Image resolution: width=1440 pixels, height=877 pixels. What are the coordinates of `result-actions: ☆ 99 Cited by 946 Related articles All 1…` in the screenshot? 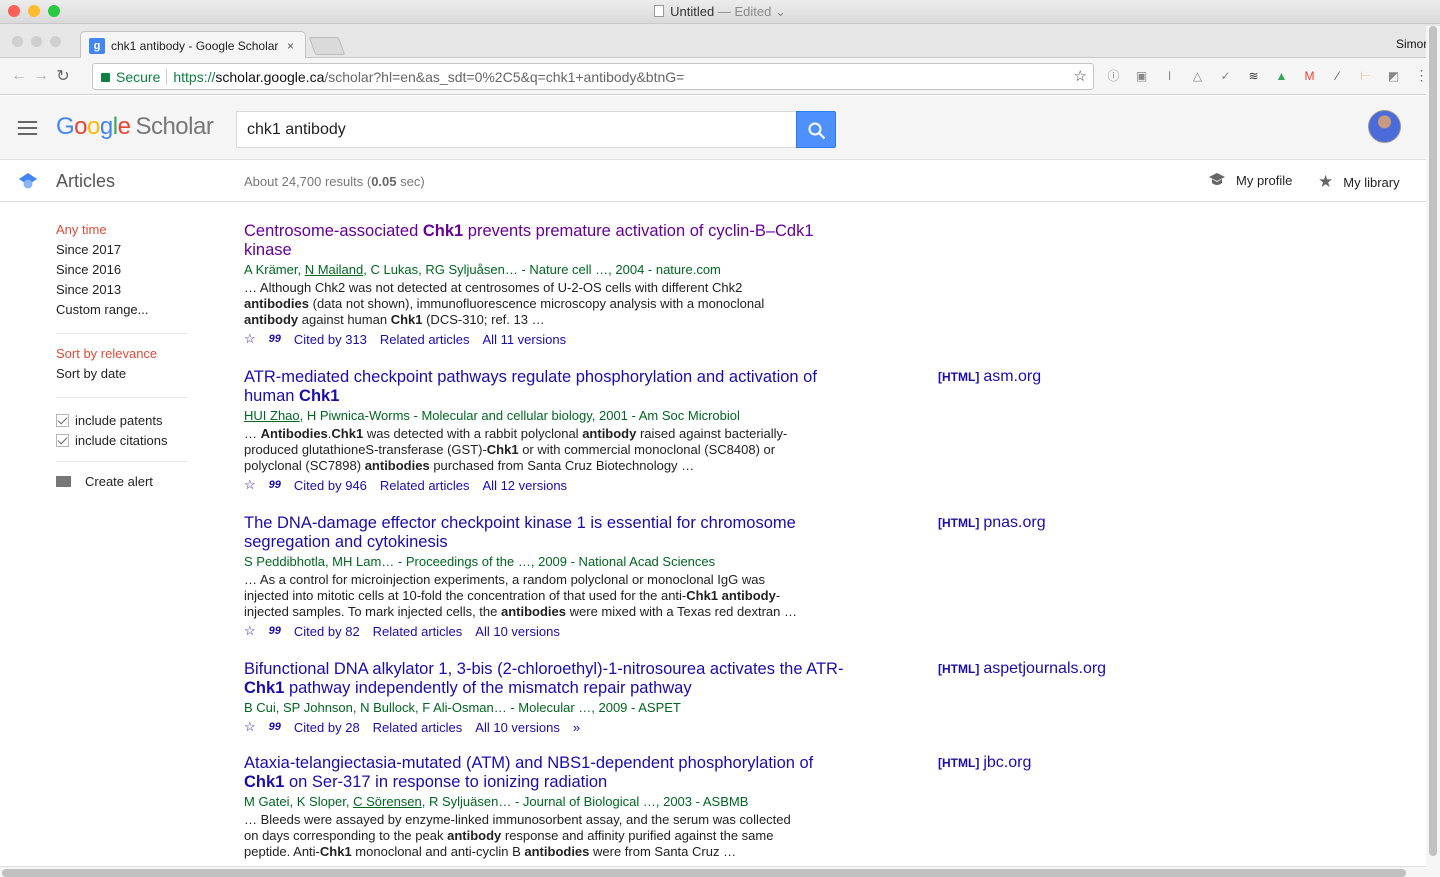 It's located at (544, 485).